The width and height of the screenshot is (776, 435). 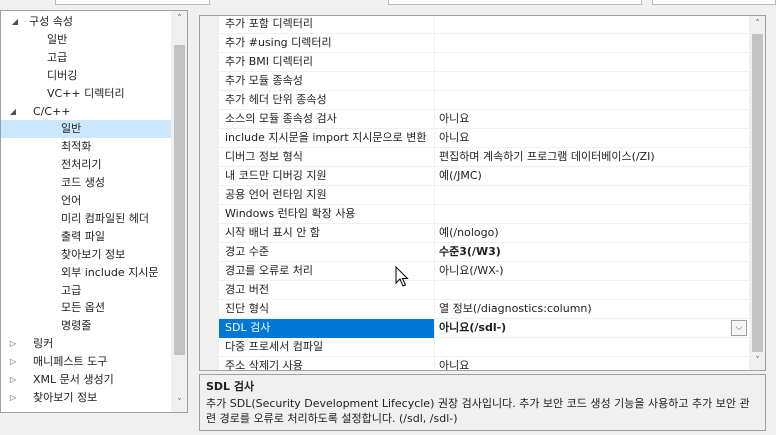 I want to click on tree-item: 디버깅, so click(x=86, y=76).